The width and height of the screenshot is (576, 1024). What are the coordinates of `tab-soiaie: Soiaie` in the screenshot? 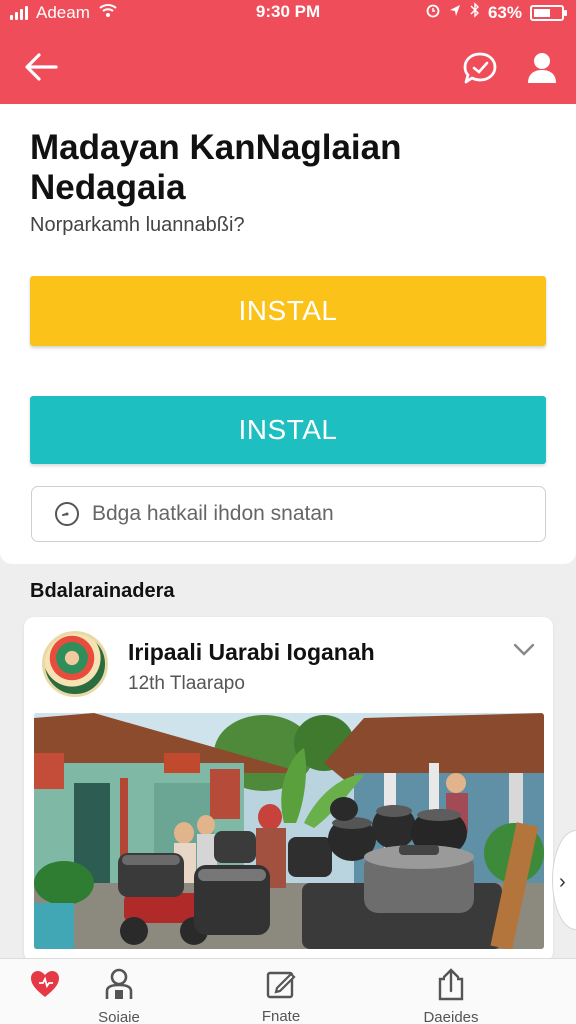 It's located at (119, 991).